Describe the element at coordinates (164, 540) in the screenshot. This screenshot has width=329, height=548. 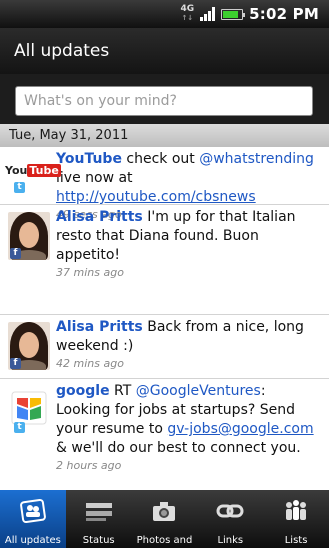
I see `tab-label: Photos and` at that location.